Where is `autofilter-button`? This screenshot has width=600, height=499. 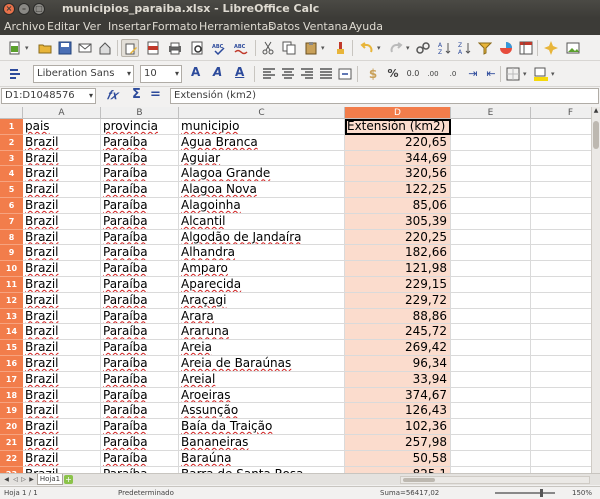 autofilter-button is located at coordinates (485, 48).